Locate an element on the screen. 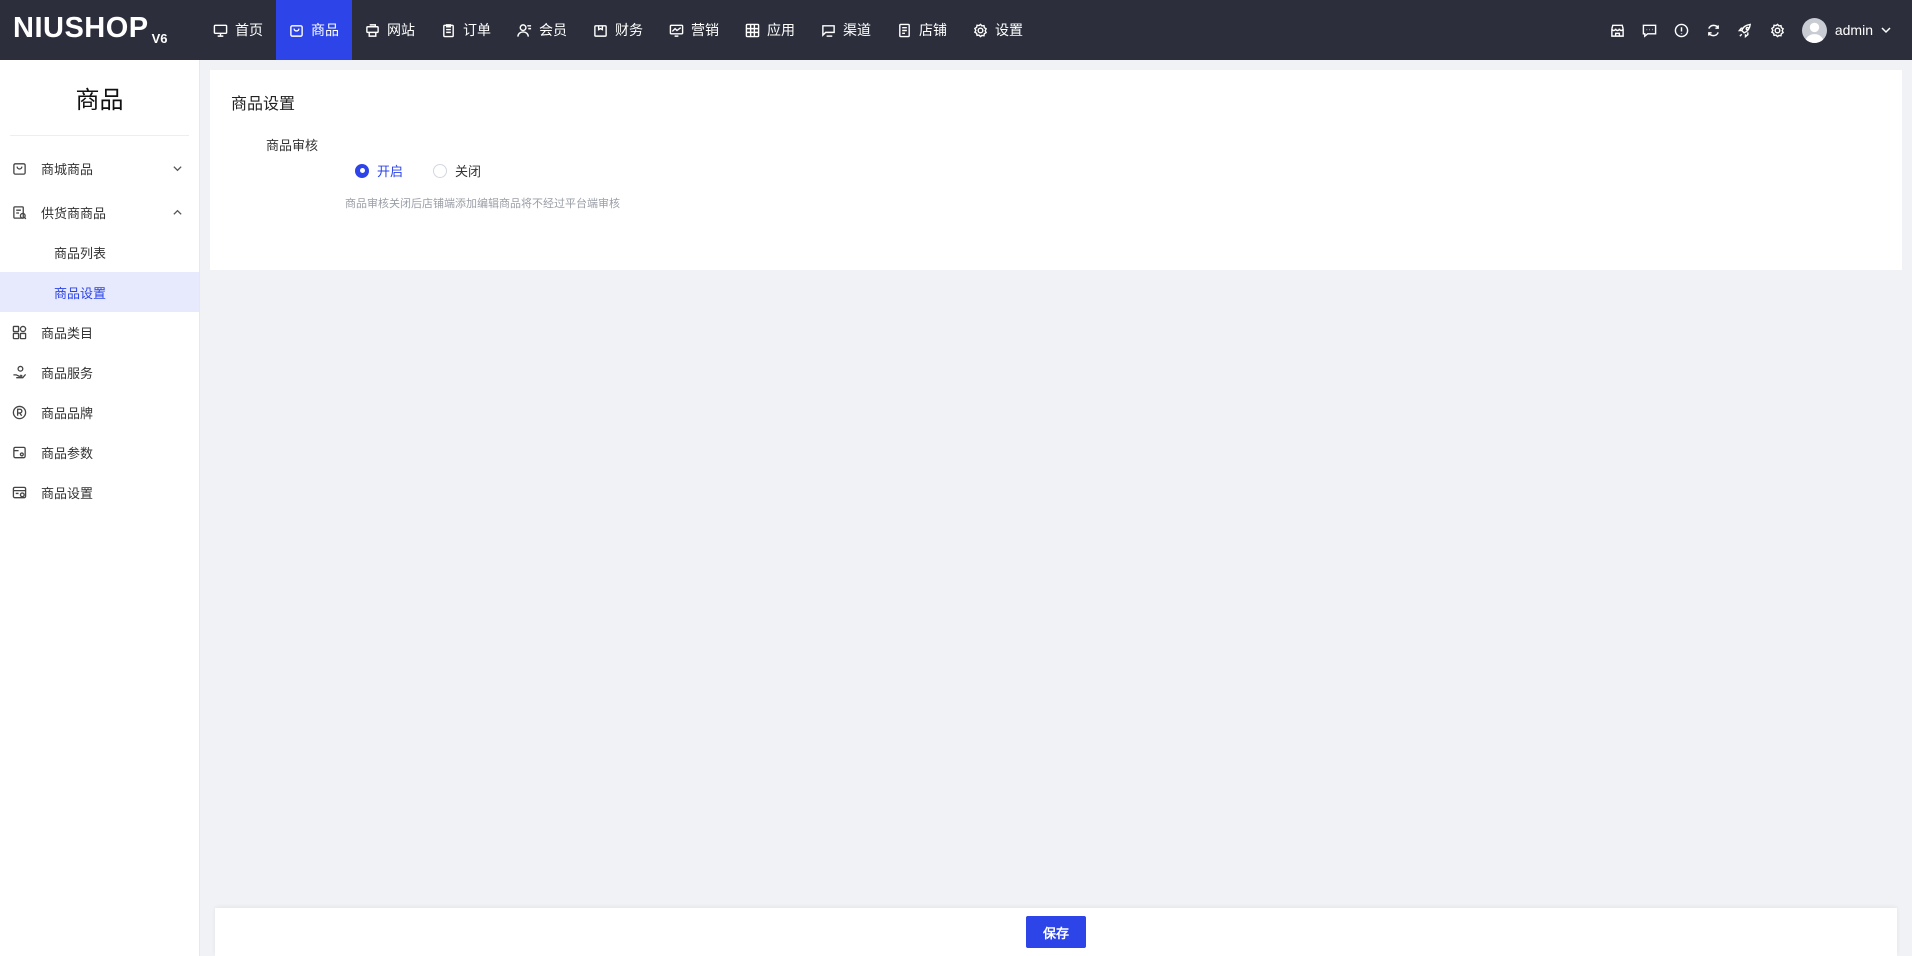 This screenshot has height=956, width=1912. user-menu: admin is located at coordinates (1846, 30).